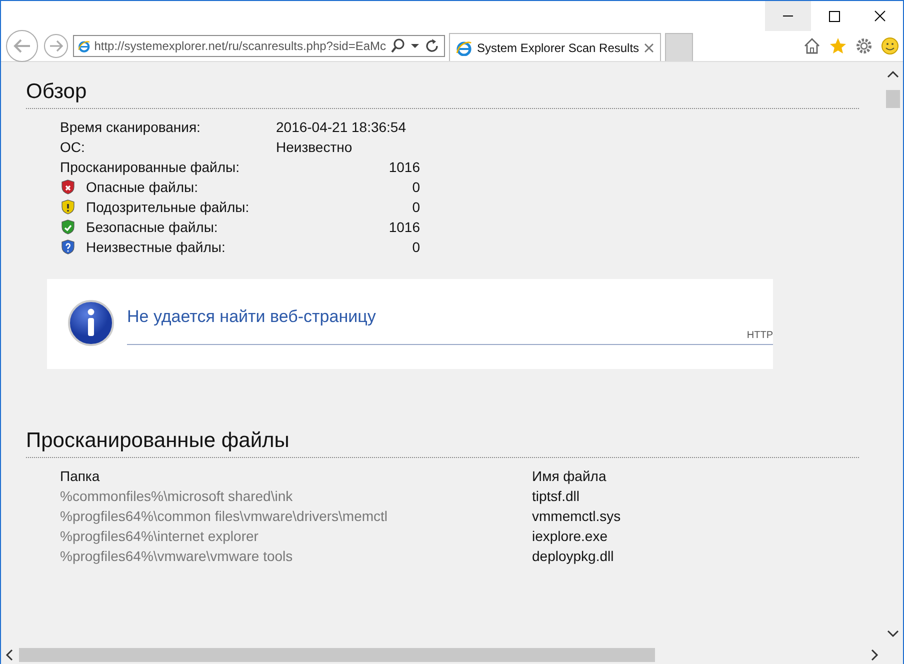  I want to click on field-label: Неизвестные файлы:, so click(156, 247).